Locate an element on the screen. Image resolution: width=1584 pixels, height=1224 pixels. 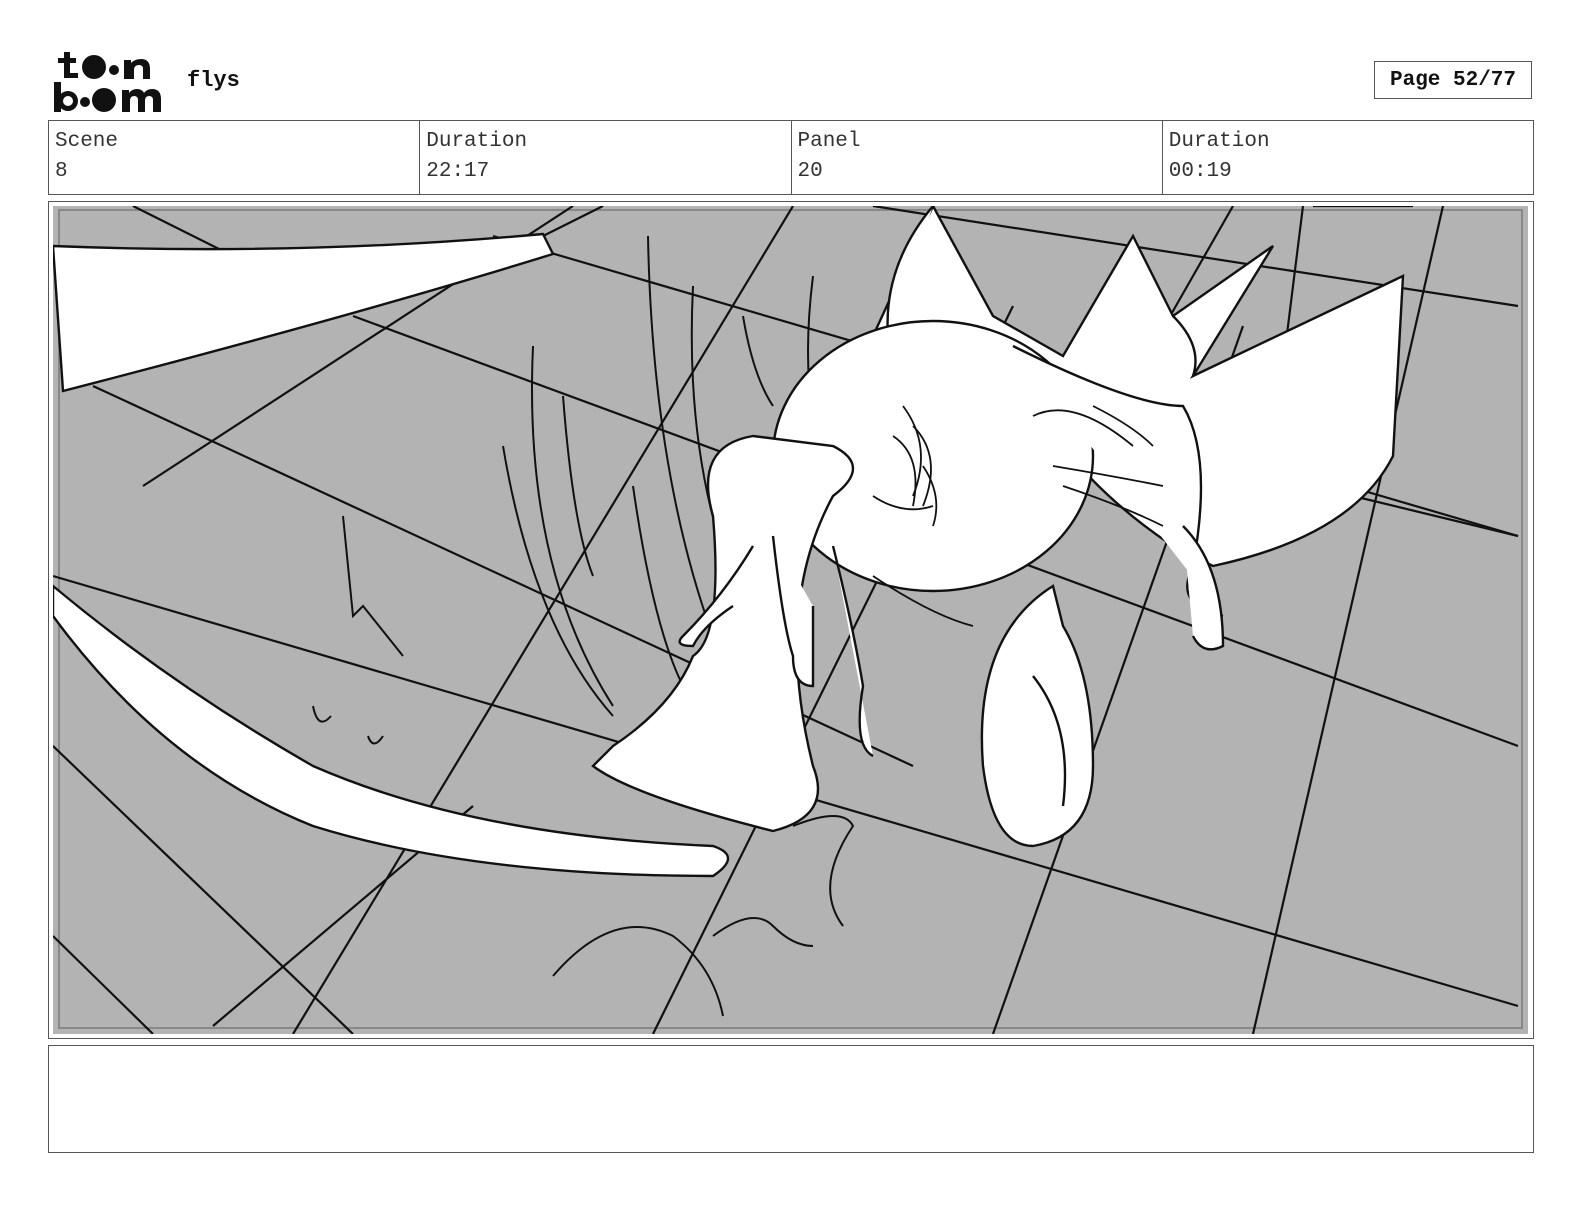
page-label: Page 52/77 is located at coordinates (1453, 80).